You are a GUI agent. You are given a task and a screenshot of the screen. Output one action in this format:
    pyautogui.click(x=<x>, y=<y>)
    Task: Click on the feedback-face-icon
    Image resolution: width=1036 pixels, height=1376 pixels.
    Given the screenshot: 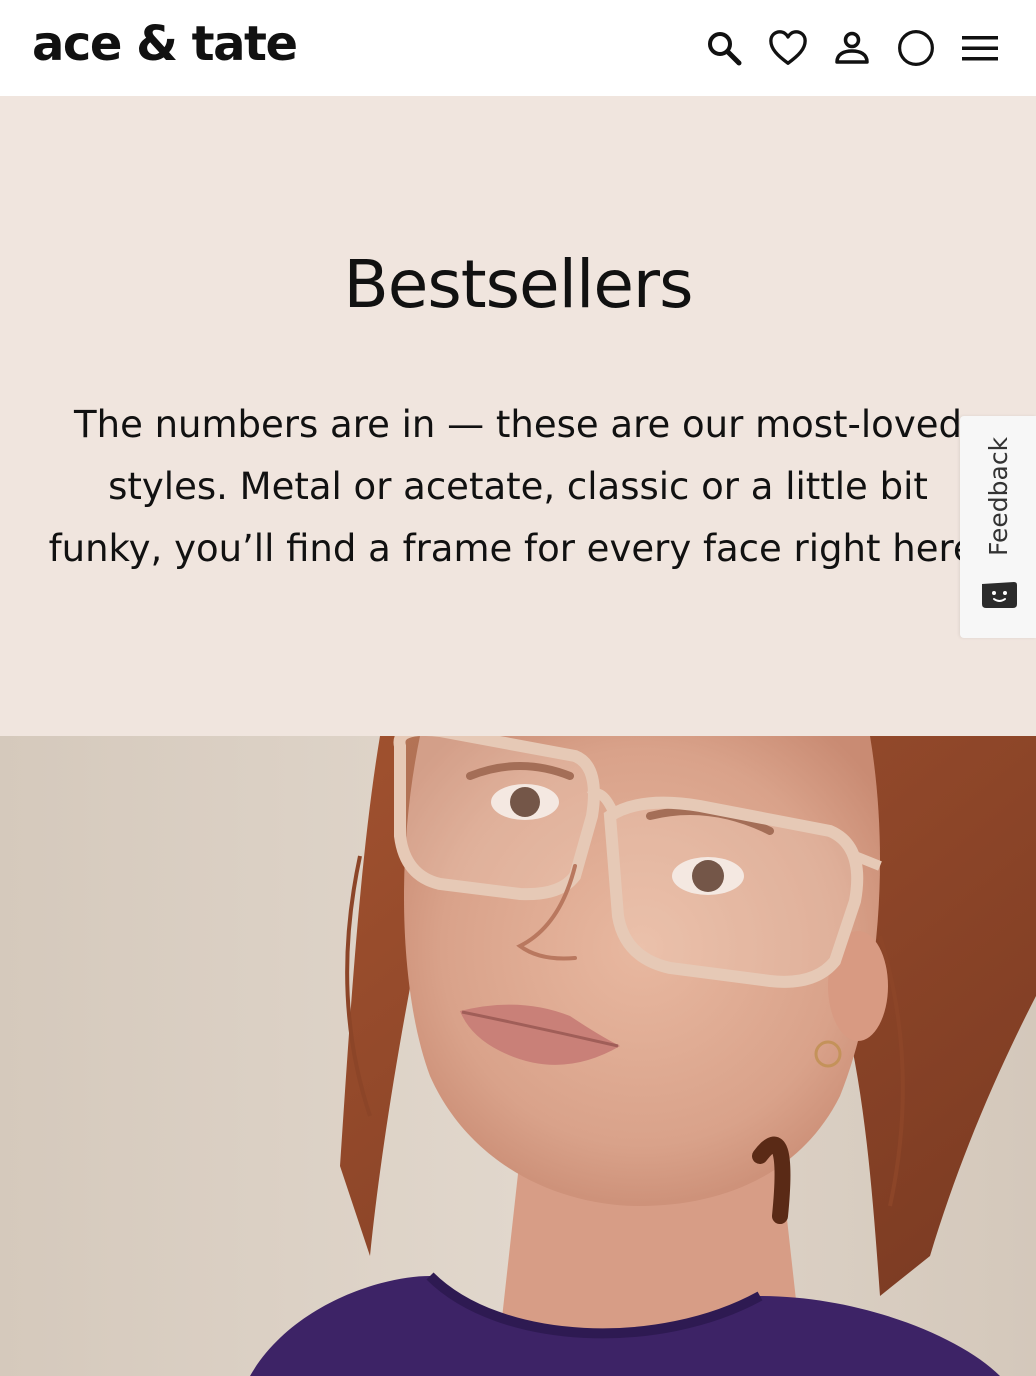 What is the action you would take?
    pyautogui.click(x=999, y=595)
    